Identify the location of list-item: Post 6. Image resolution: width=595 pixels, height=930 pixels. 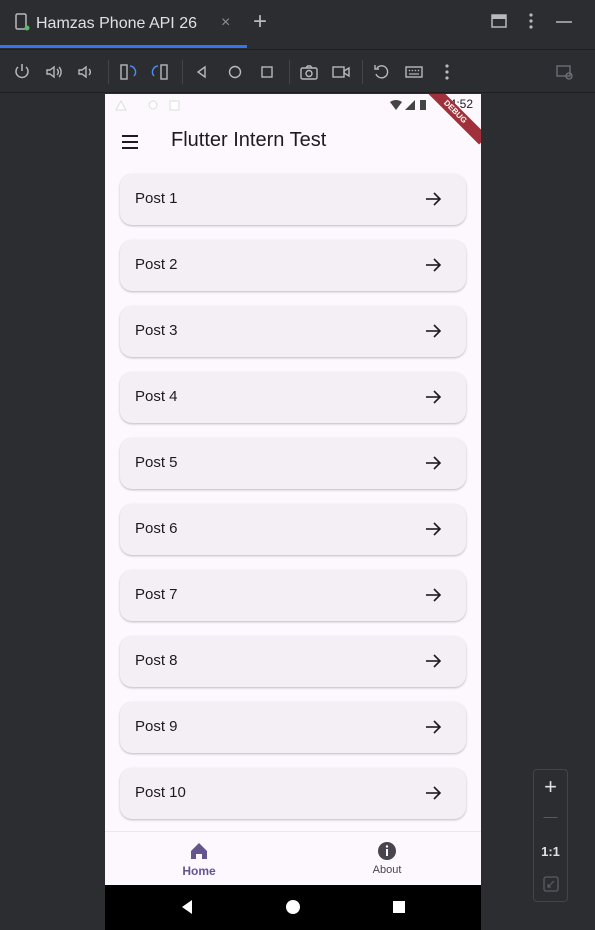
(293, 529).